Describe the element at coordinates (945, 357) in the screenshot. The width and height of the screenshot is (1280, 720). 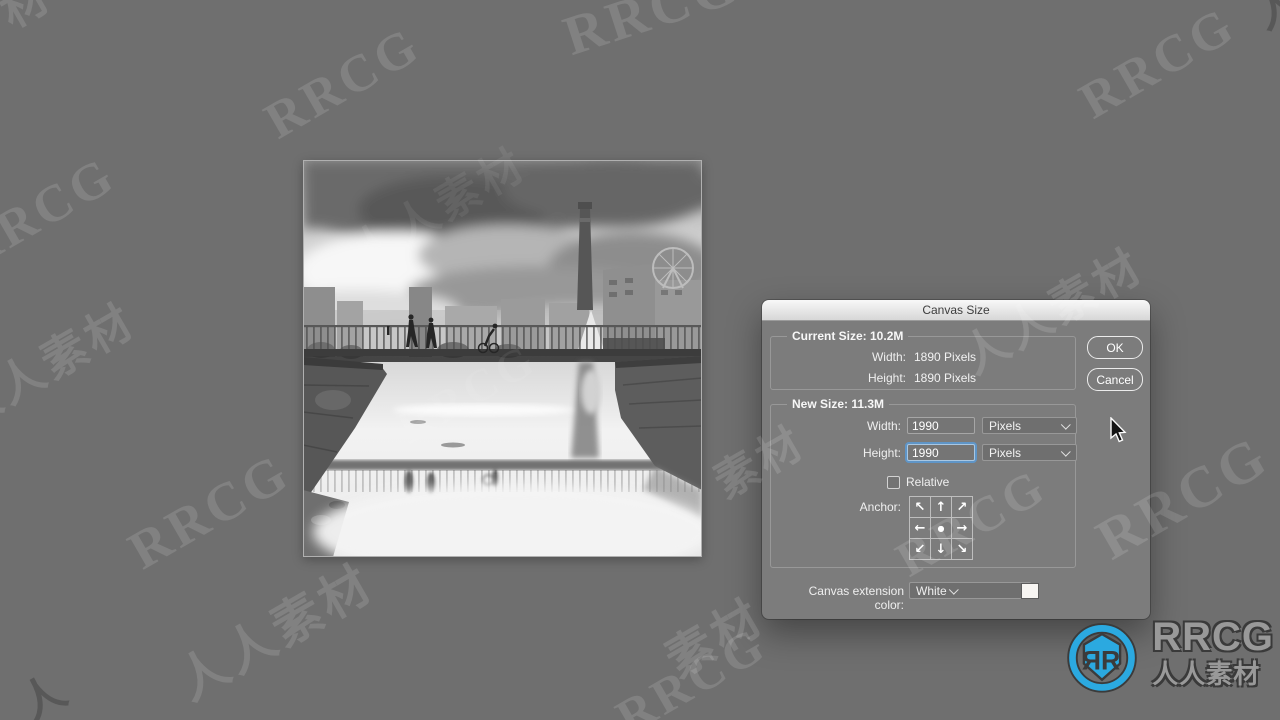
I see `current-width-value: 1890 Pixels` at that location.